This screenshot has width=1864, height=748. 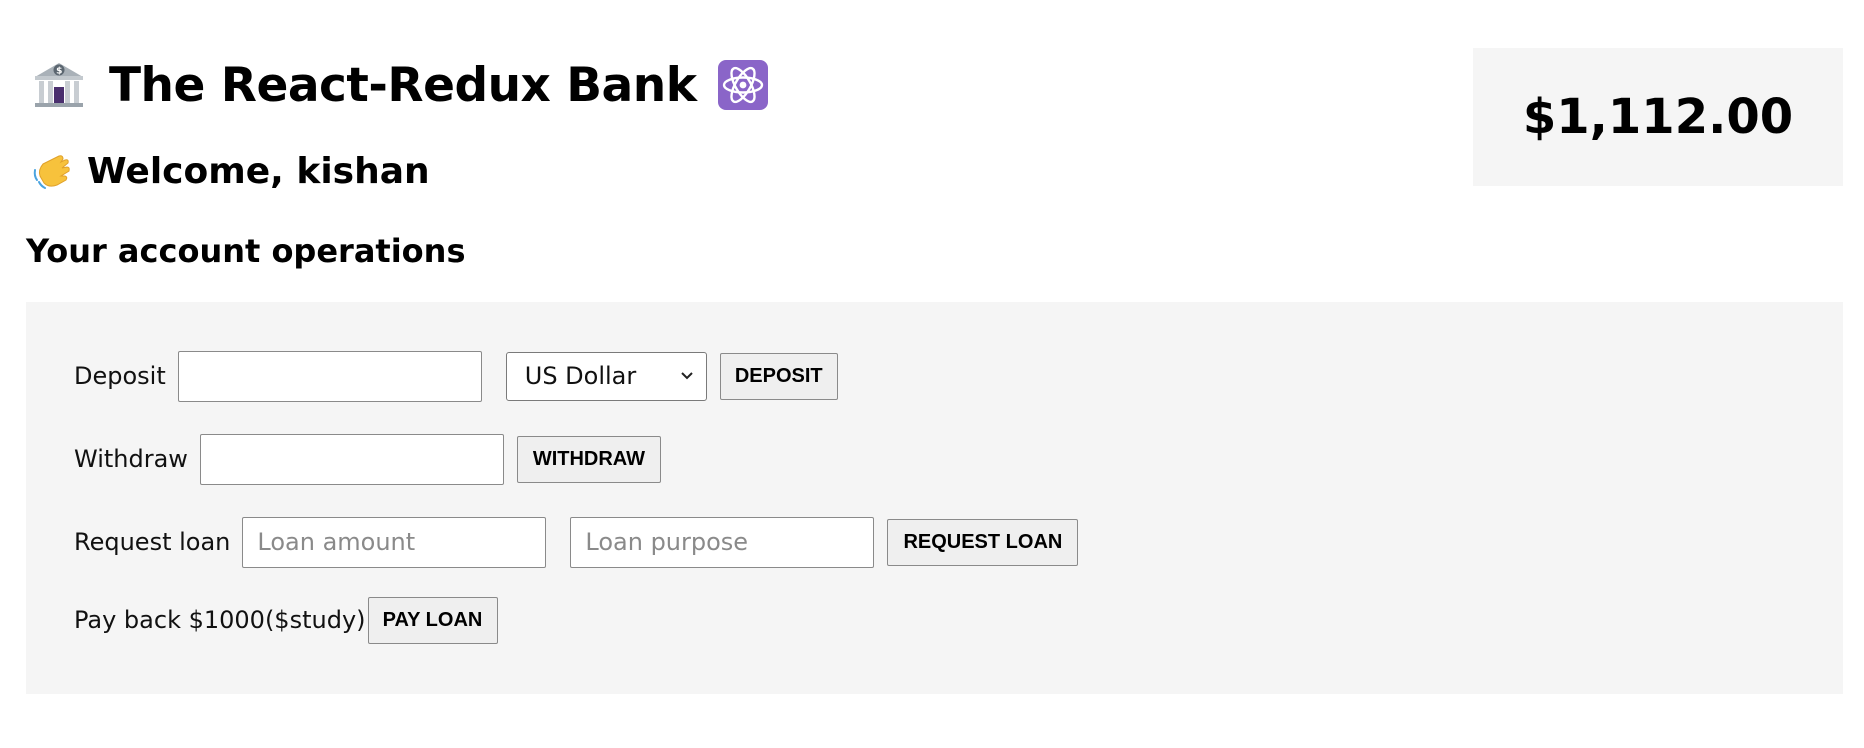 I want to click on currency-select: US Dollar, so click(x=606, y=376).